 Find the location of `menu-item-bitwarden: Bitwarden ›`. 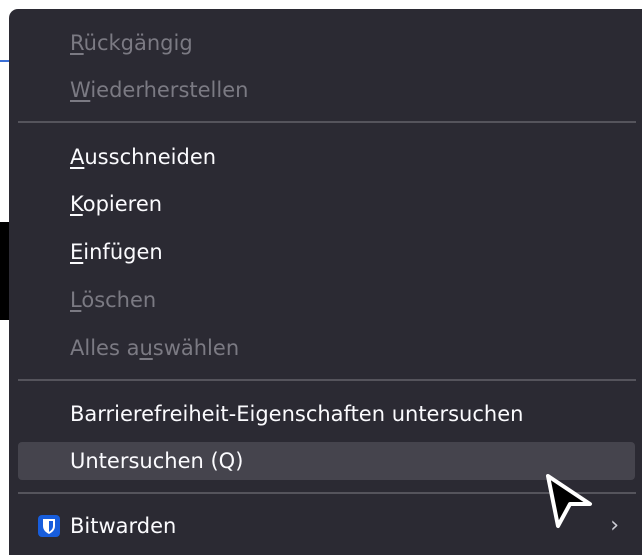

menu-item-bitwarden: Bitwarden › is located at coordinates (326, 526).